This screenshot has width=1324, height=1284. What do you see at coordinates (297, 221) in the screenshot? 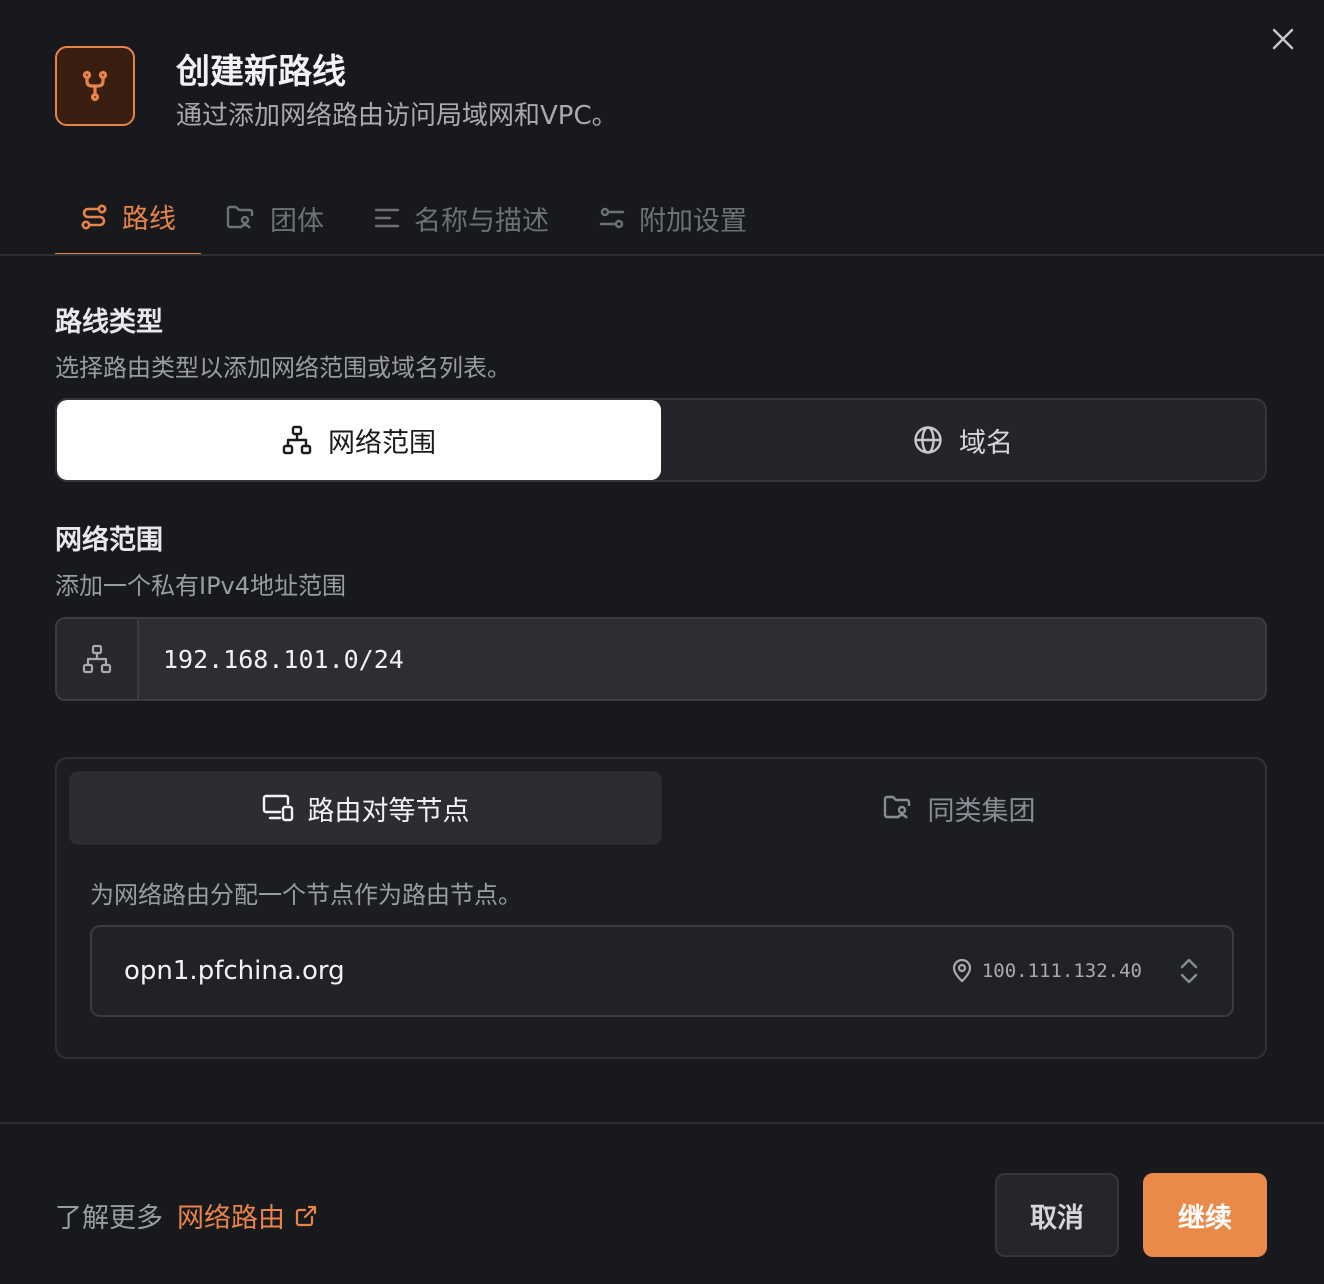
I see `tab-groups-label: 团体` at bounding box center [297, 221].